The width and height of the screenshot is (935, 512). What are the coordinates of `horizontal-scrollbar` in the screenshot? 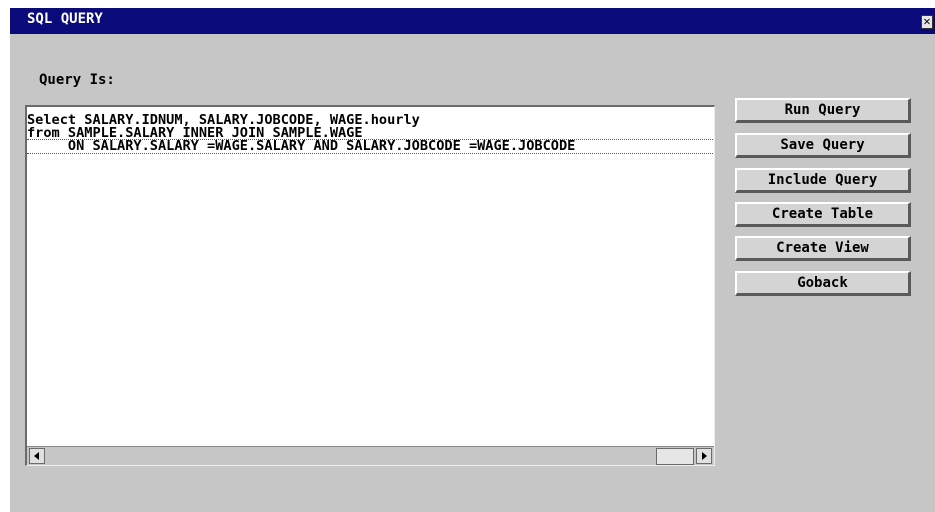 It's located at (370, 455).